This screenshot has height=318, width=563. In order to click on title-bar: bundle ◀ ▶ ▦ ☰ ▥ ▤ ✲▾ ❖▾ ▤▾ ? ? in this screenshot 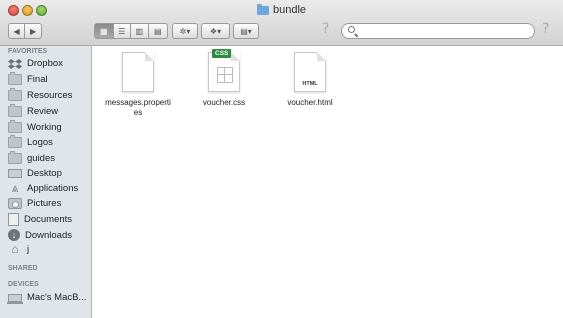, I will do `click(281, 23)`.